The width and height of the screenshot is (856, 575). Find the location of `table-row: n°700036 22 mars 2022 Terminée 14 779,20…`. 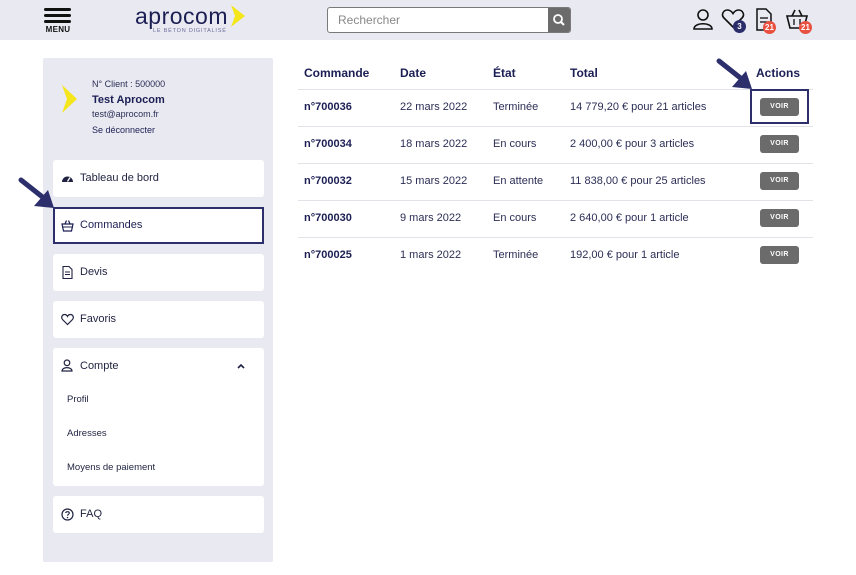

table-row: n°700036 22 mars 2022 Terminée 14 779,20… is located at coordinates (555, 107).